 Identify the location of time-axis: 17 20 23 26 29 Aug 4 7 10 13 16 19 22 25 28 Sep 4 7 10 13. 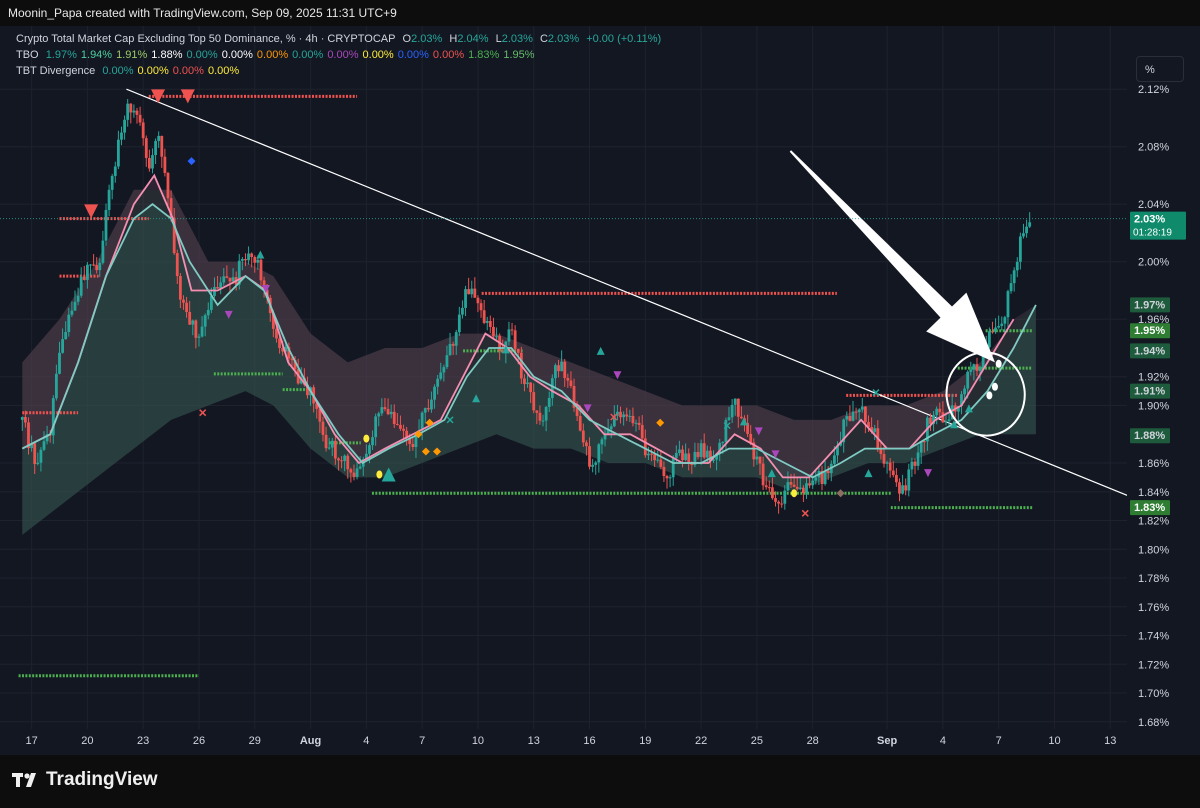
(570, 741).